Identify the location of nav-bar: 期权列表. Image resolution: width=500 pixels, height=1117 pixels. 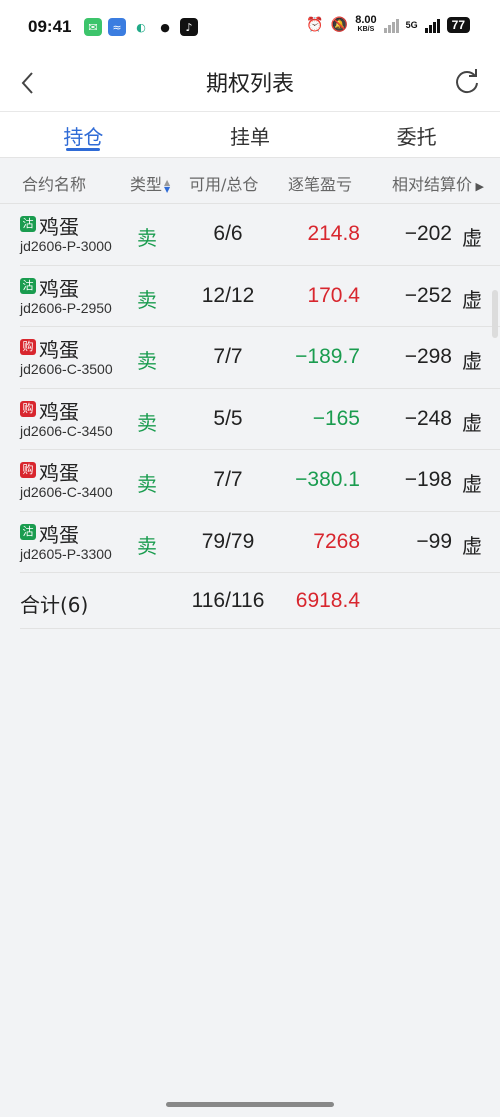
(250, 84).